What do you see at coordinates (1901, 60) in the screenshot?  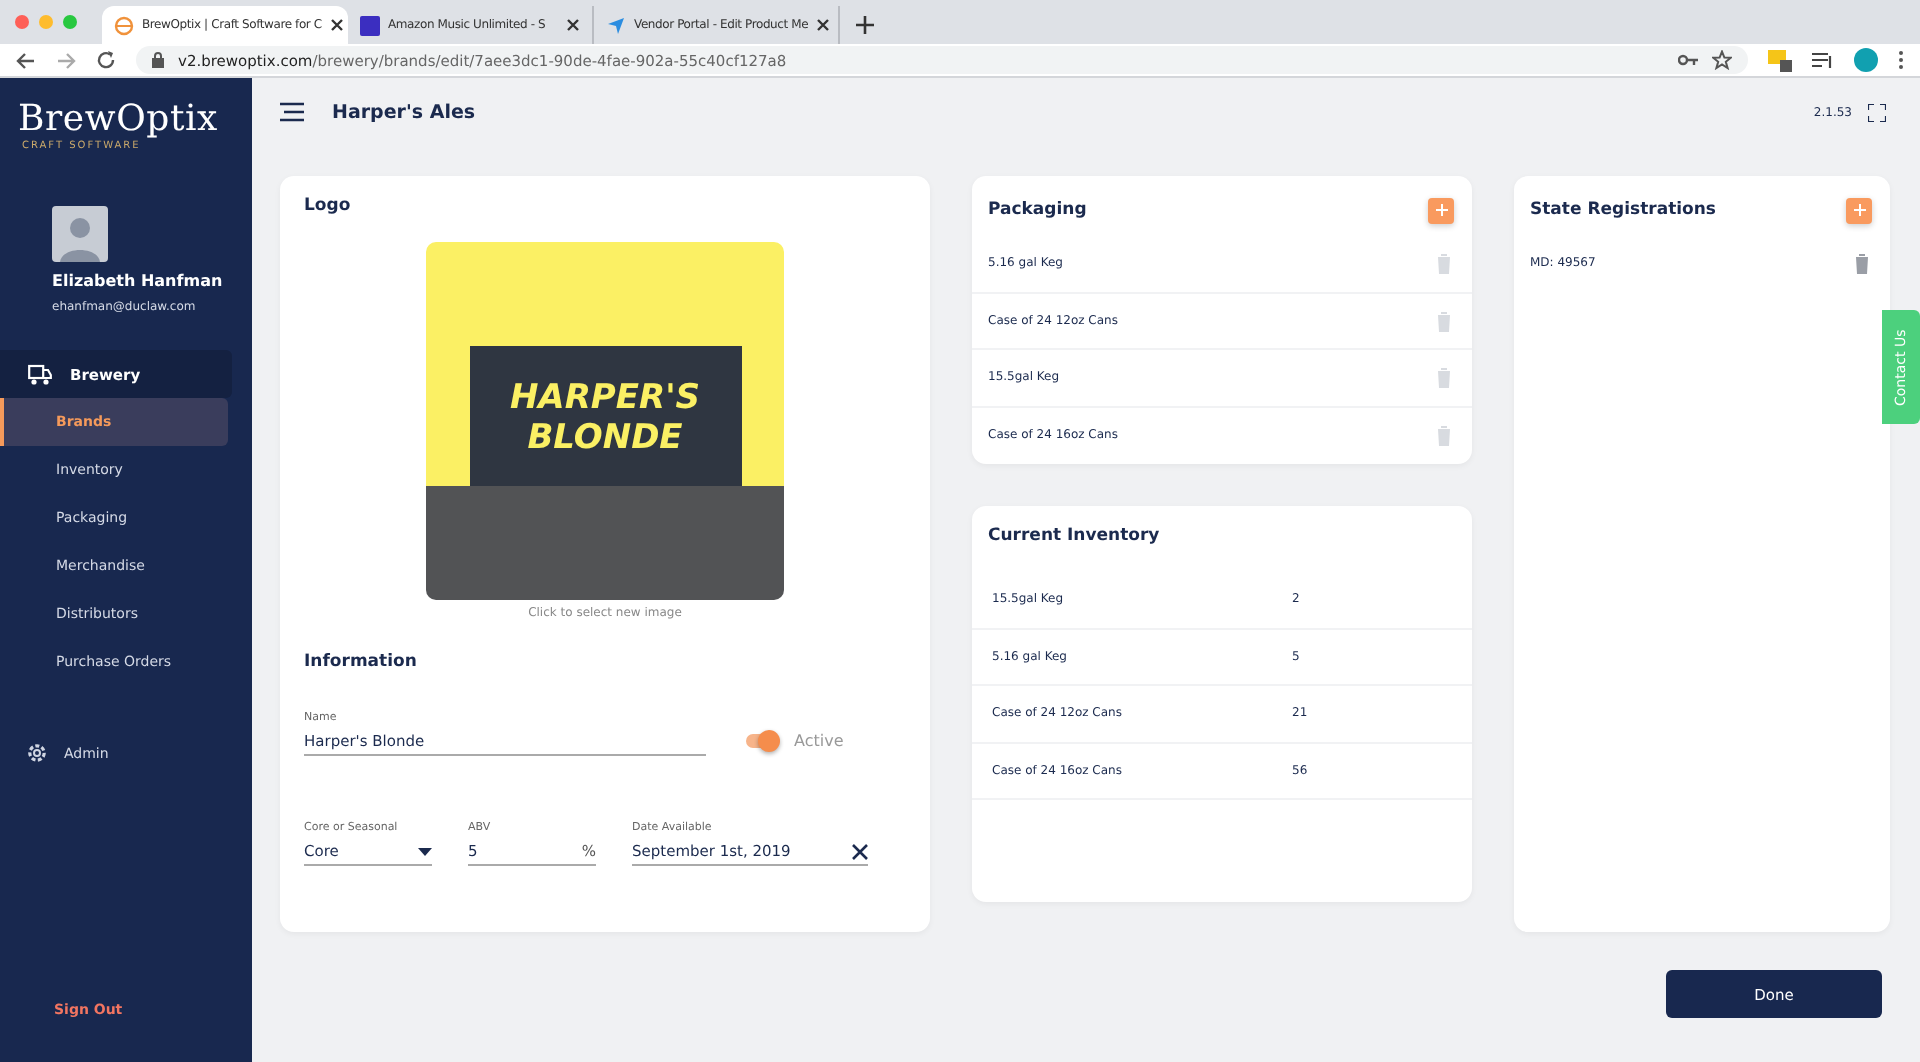 I see `more-icon` at bounding box center [1901, 60].